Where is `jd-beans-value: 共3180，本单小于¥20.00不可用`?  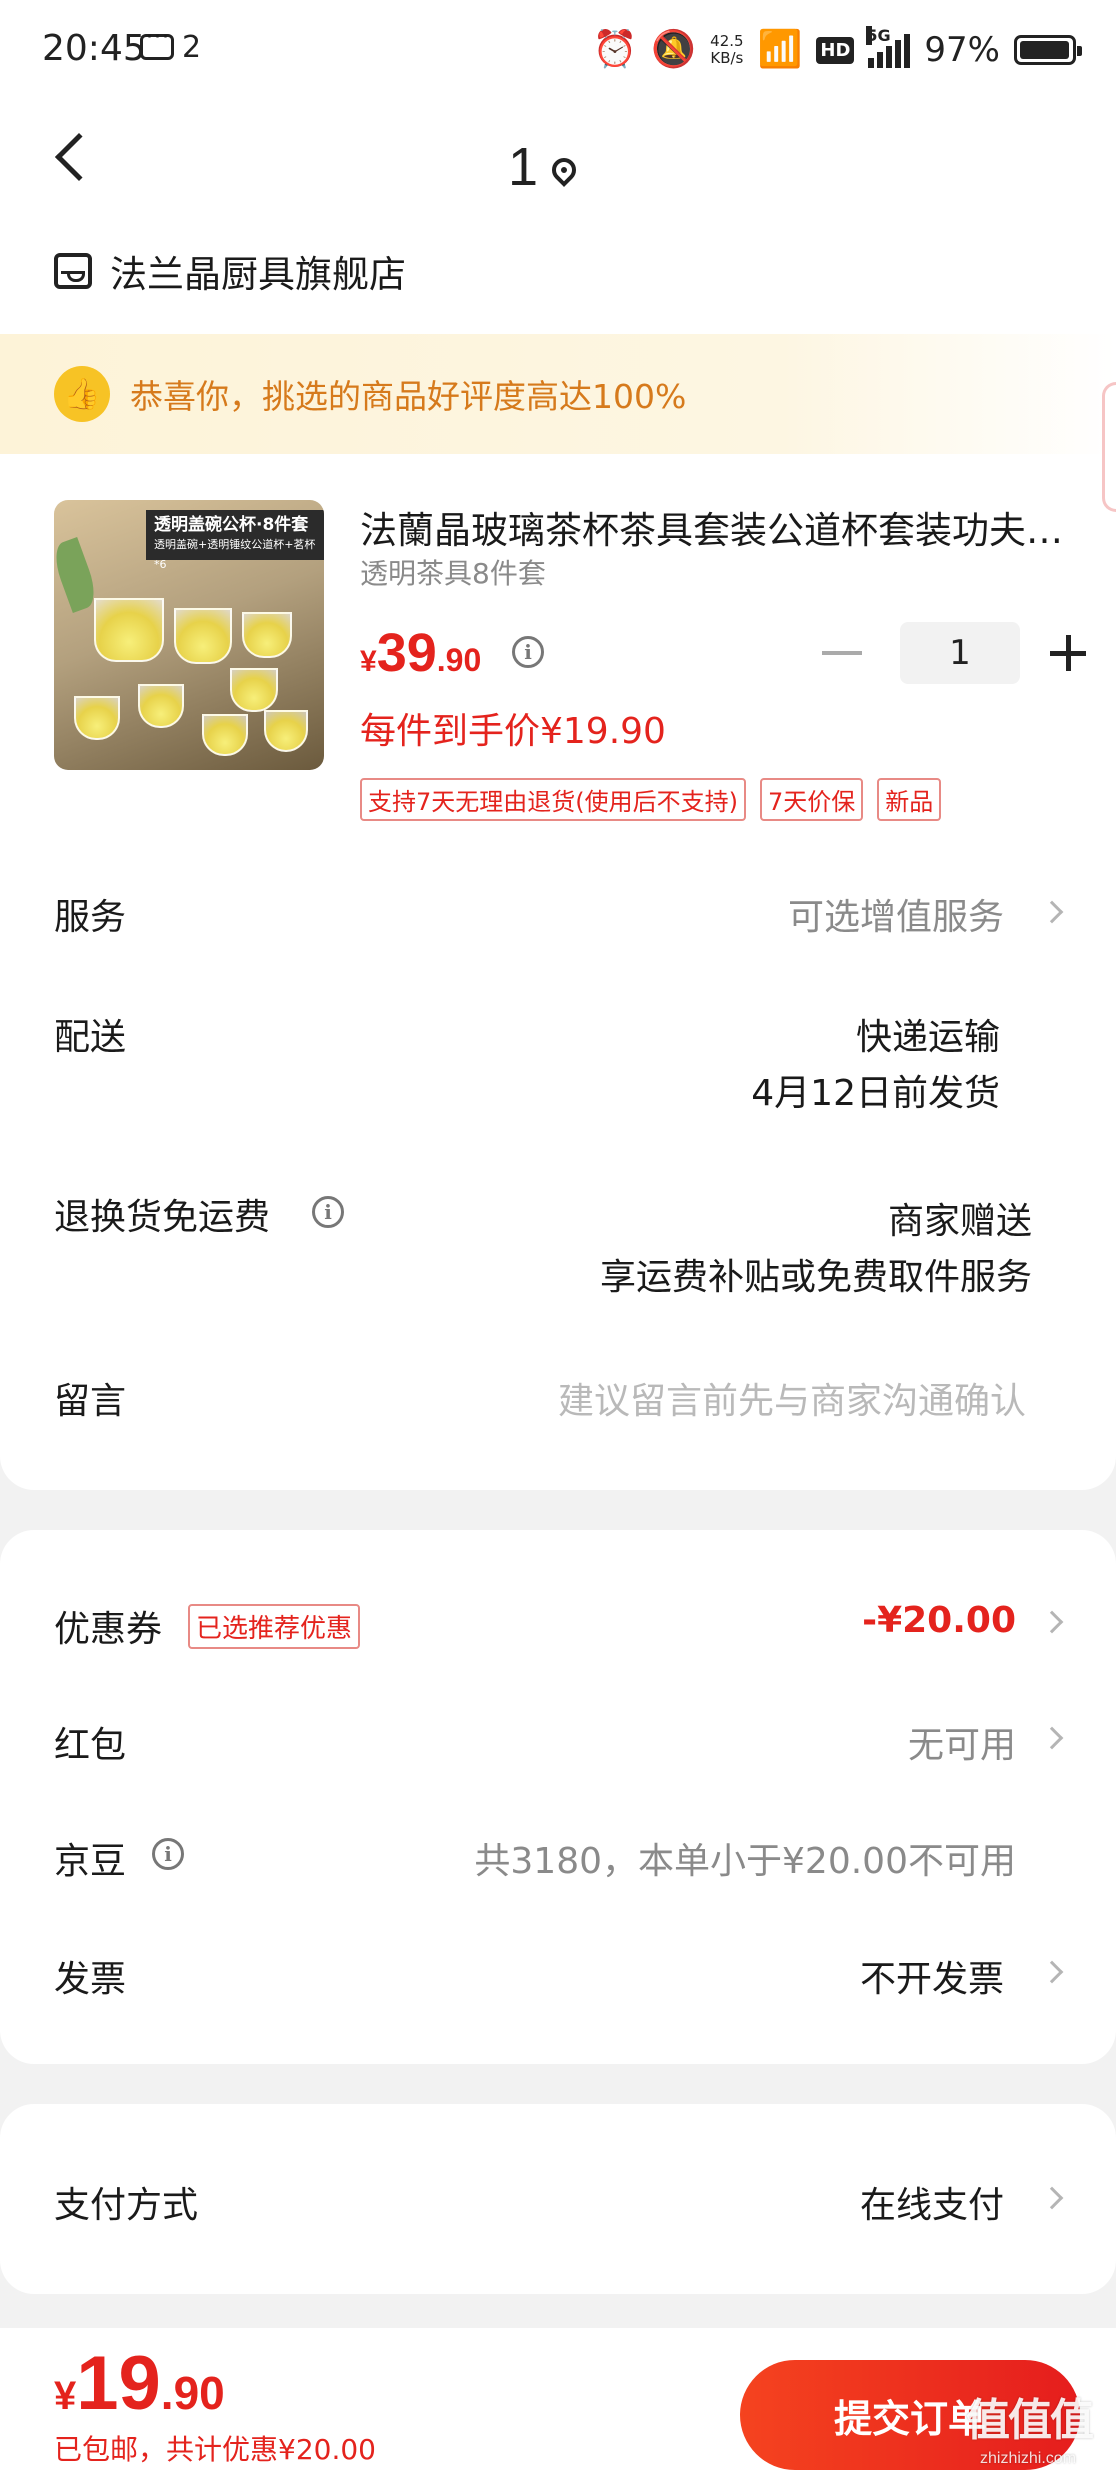
jd-beans-value: 共3180，本单小于¥20.00不可用 is located at coordinates (745, 1861).